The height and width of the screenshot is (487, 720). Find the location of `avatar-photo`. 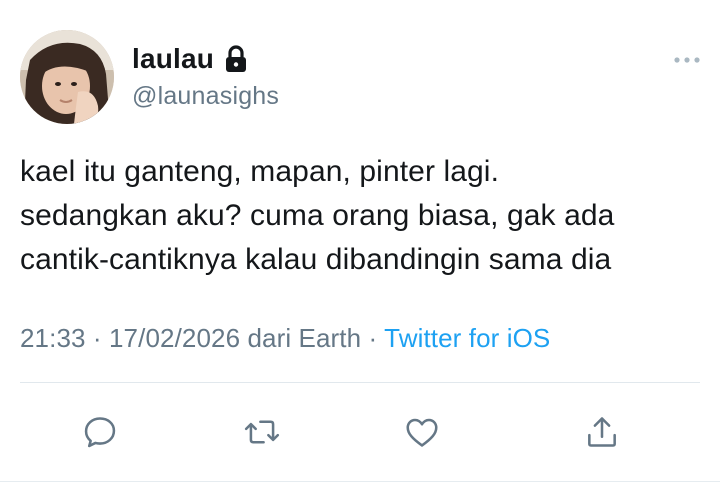

avatar-photo is located at coordinates (67, 77).